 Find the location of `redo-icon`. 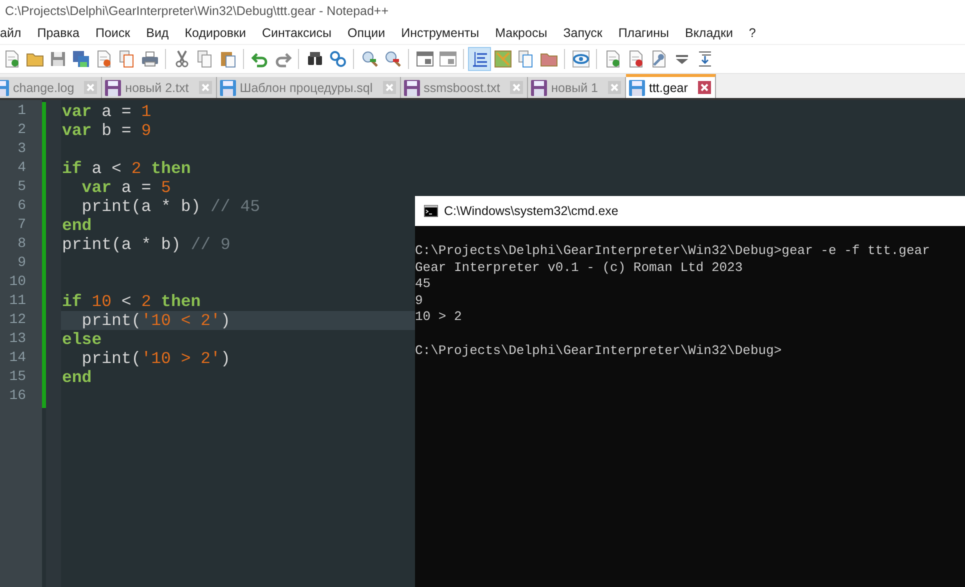

redo-icon is located at coordinates (283, 59).